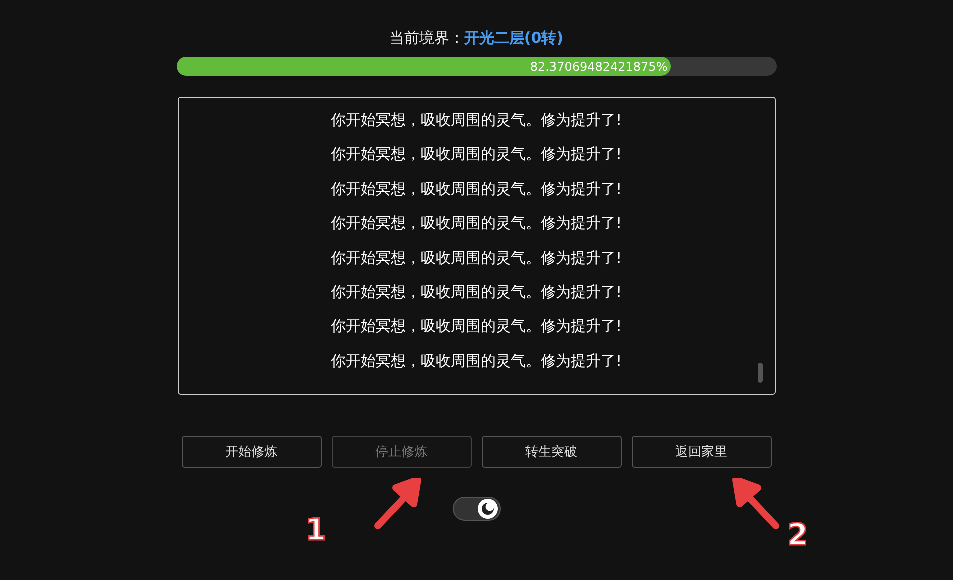 This screenshot has width=953, height=580. Describe the element at coordinates (316, 530) in the screenshot. I see `annotation-number: 1` at that location.